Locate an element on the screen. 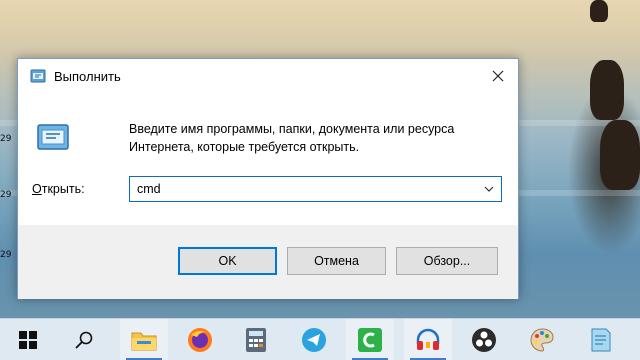 The image size is (640, 360). taskbar-calculator is located at coordinates (256, 339).